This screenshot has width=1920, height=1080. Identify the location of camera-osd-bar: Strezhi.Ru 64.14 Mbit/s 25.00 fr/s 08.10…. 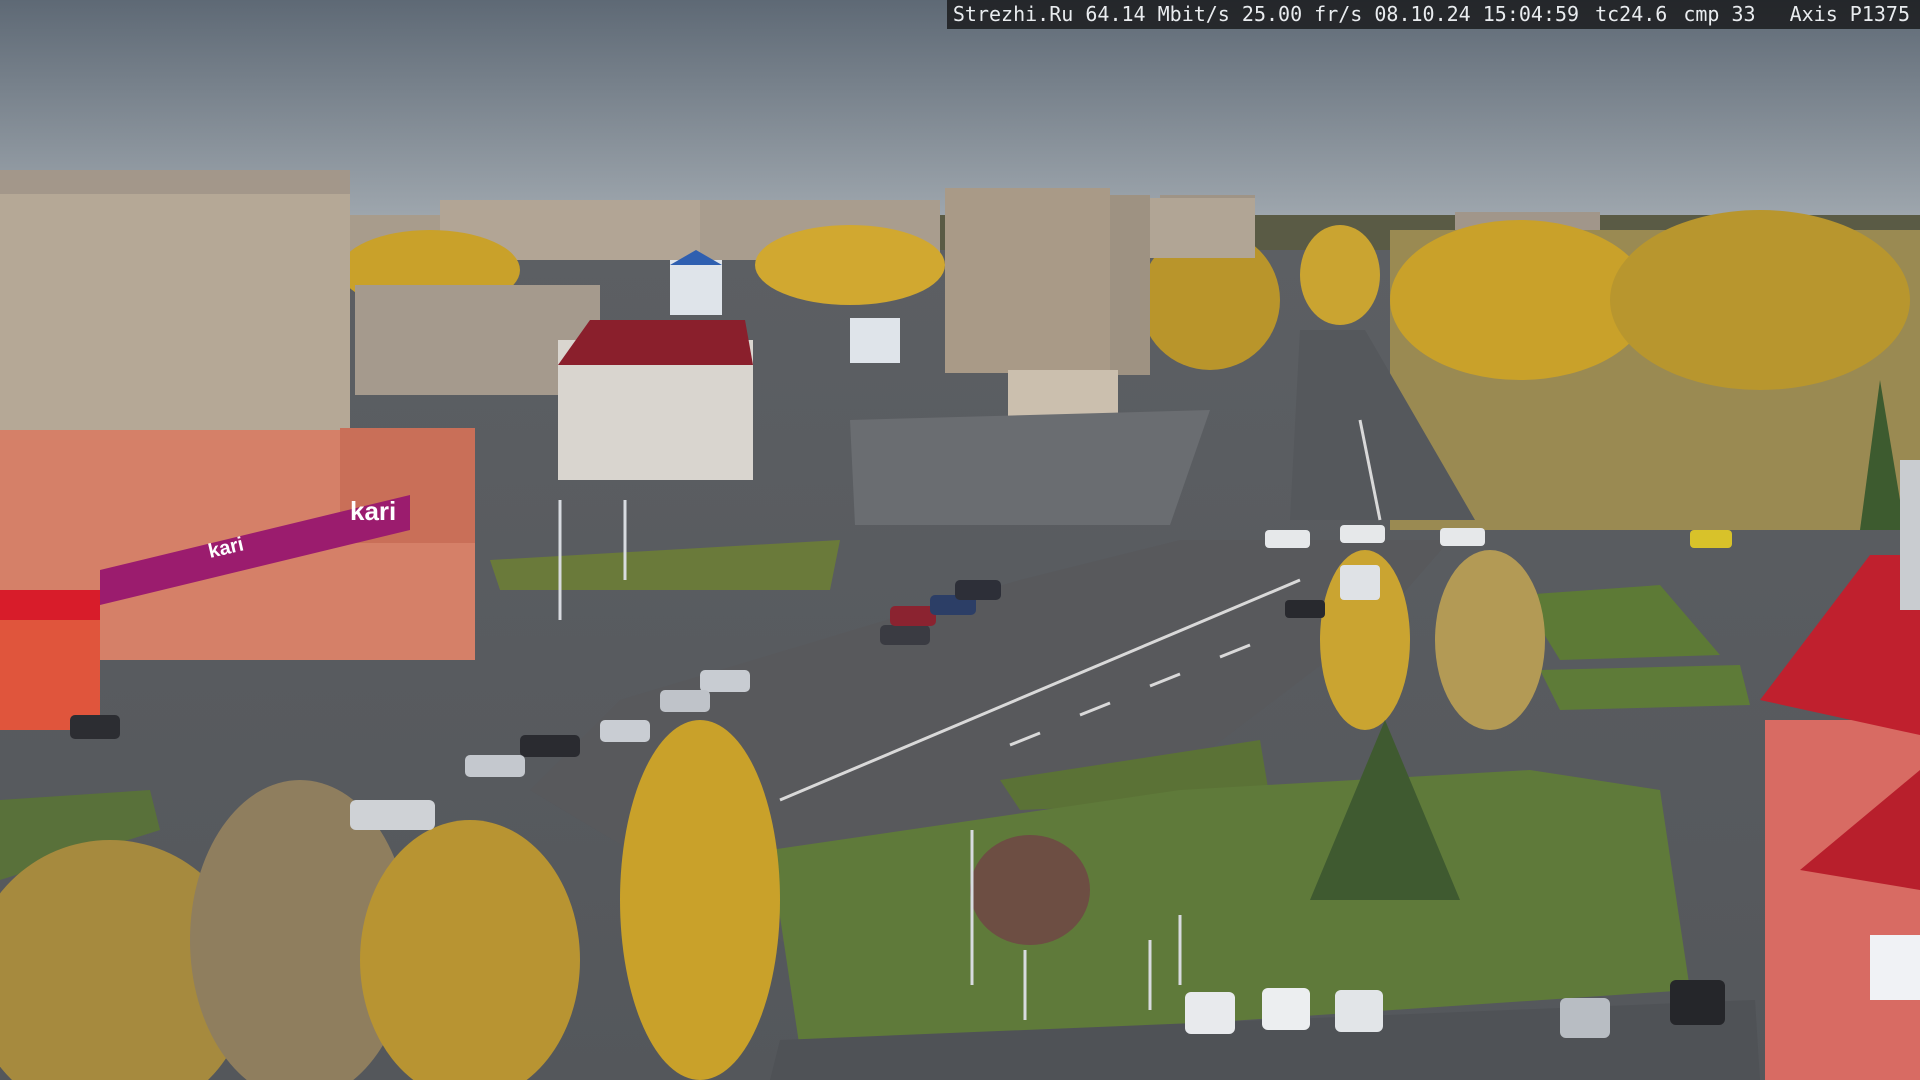
(1433, 14).